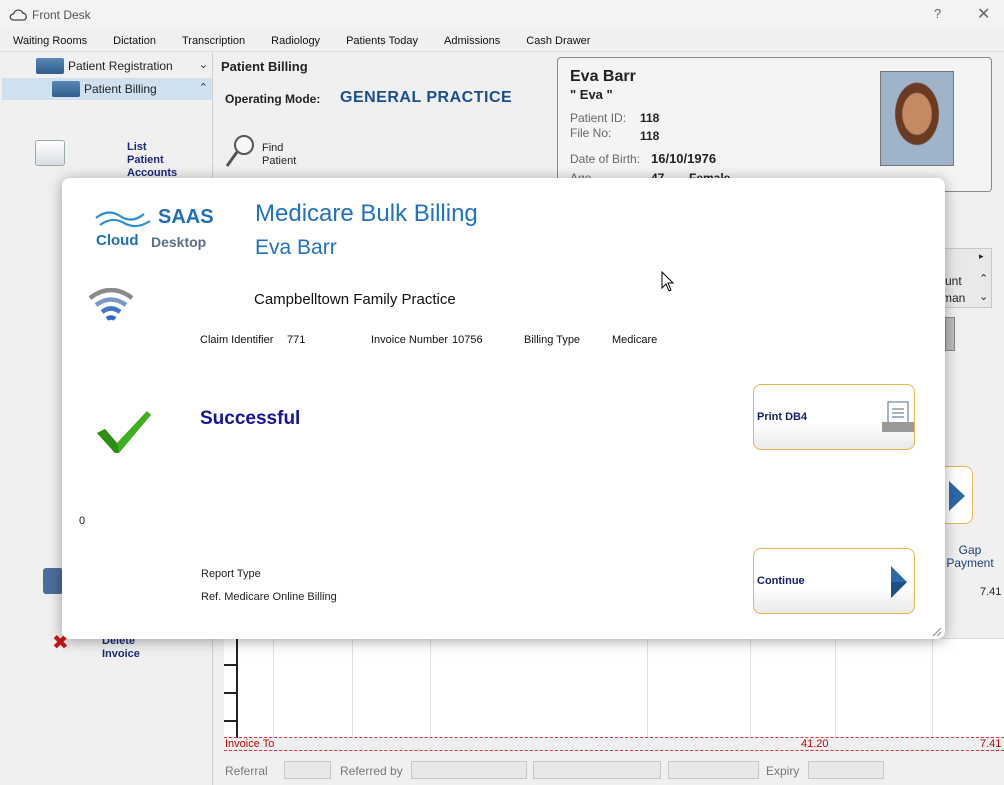 This screenshot has height=785, width=1004. Describe the element at coordinates (783, 771) in the screenshot. I see `expiry-label: Expiry` at that location.